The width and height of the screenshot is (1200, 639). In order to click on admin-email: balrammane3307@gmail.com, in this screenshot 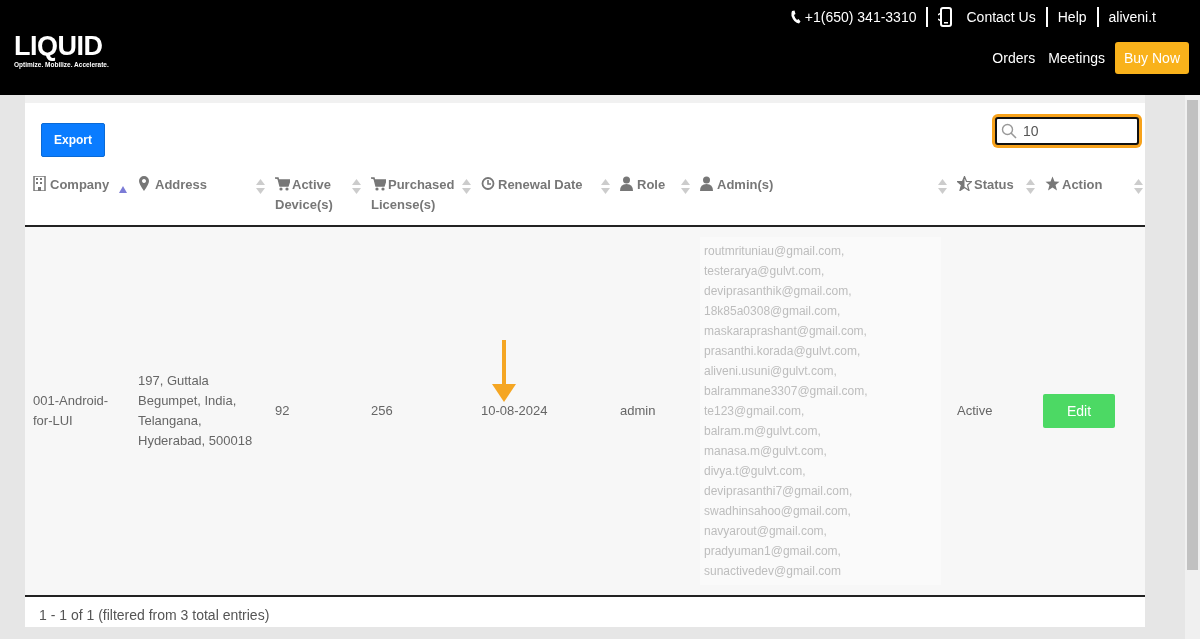, I will do `click(786, 391)`.